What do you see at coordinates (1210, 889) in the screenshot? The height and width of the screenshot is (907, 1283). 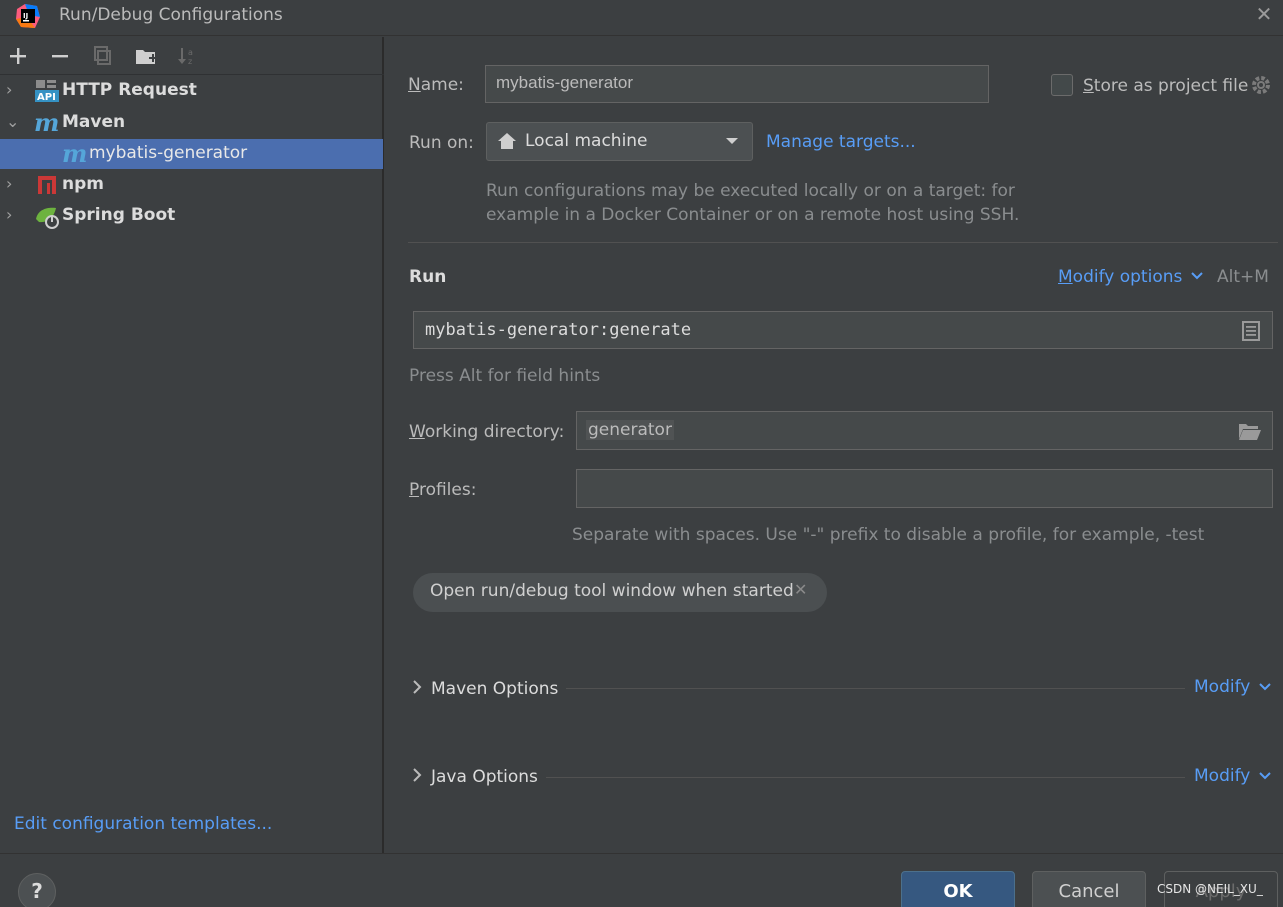 I see `watermark: CSDN @NEIL_XU_` at bounding box center [1210, 889].